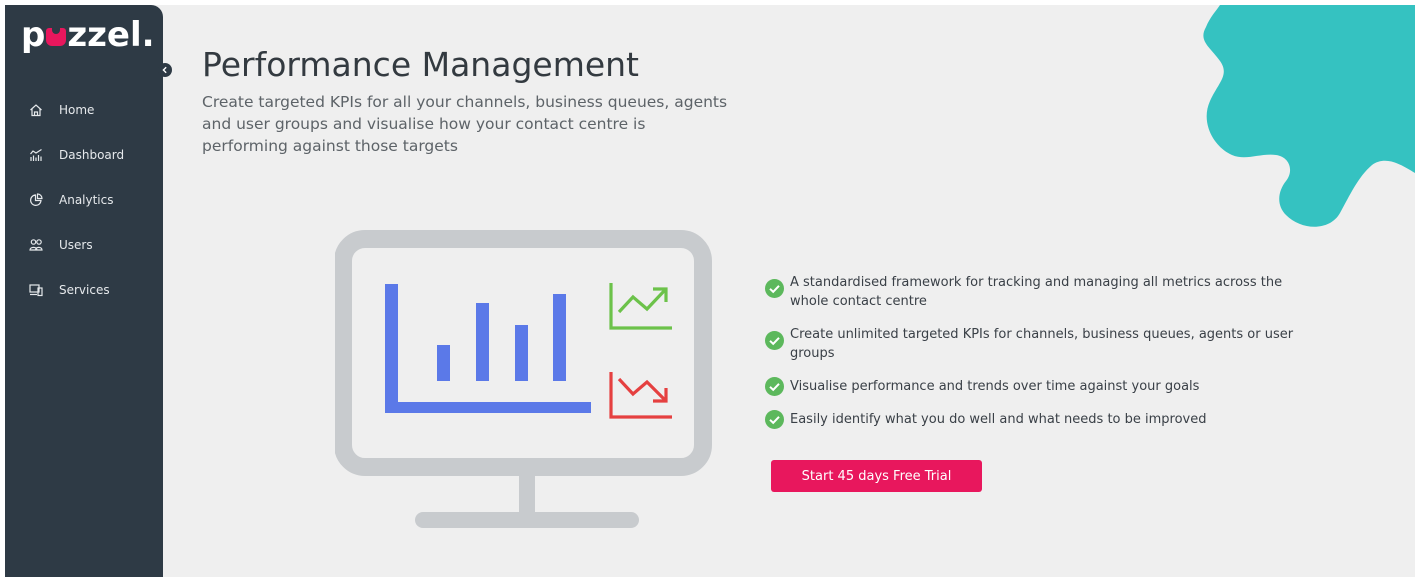 Image resolution: width=1420 pixels, height=577 pixels. What do you see at coordinates (56, 36) in the screenshot?
I see `logo-u-mark` at bounding box center [56, 36].